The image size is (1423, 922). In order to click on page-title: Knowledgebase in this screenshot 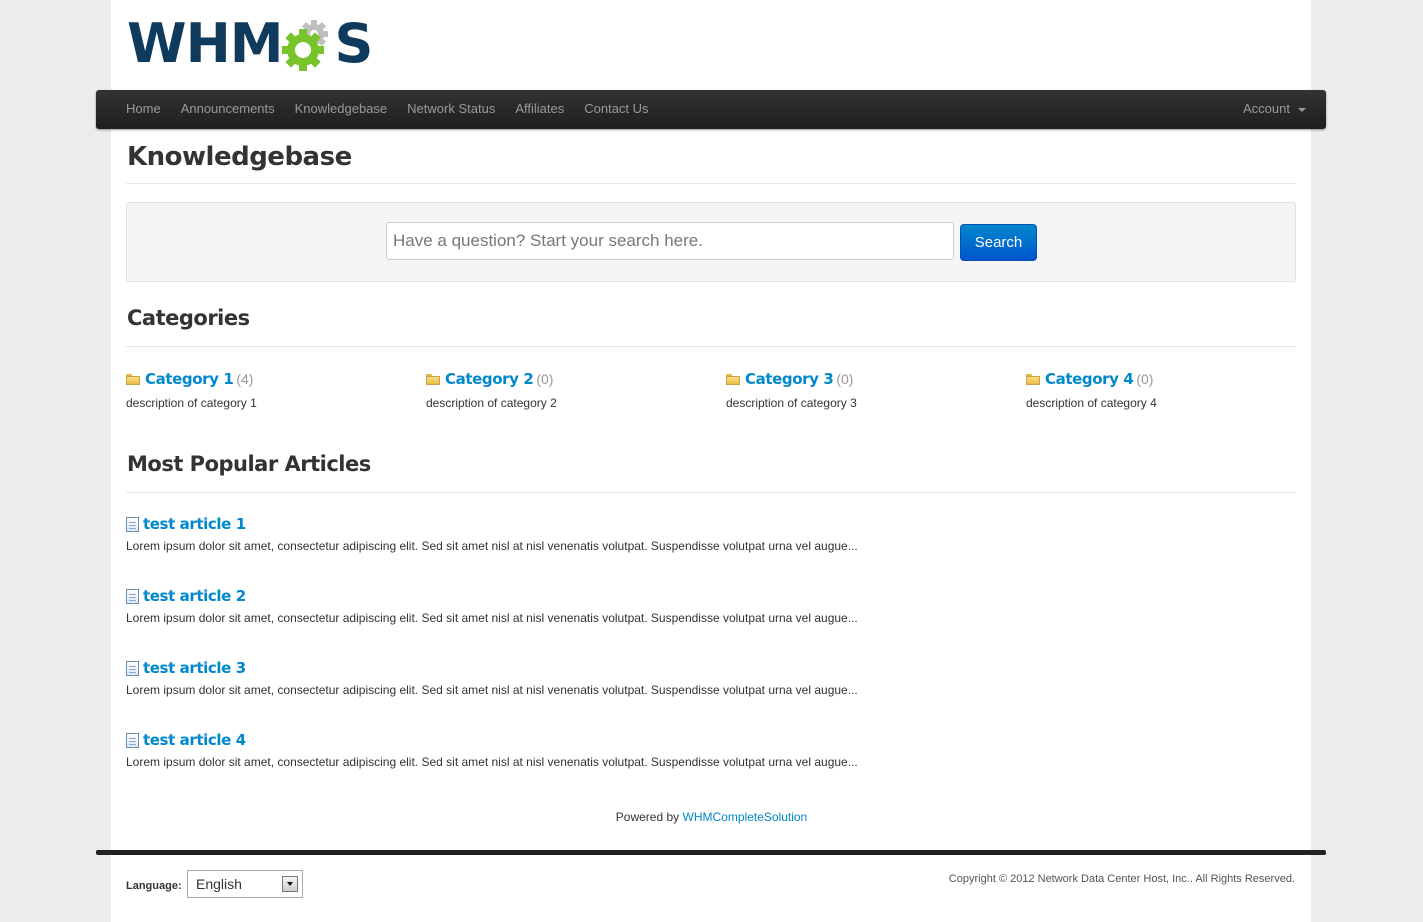, I will do `click(239, 157)`.